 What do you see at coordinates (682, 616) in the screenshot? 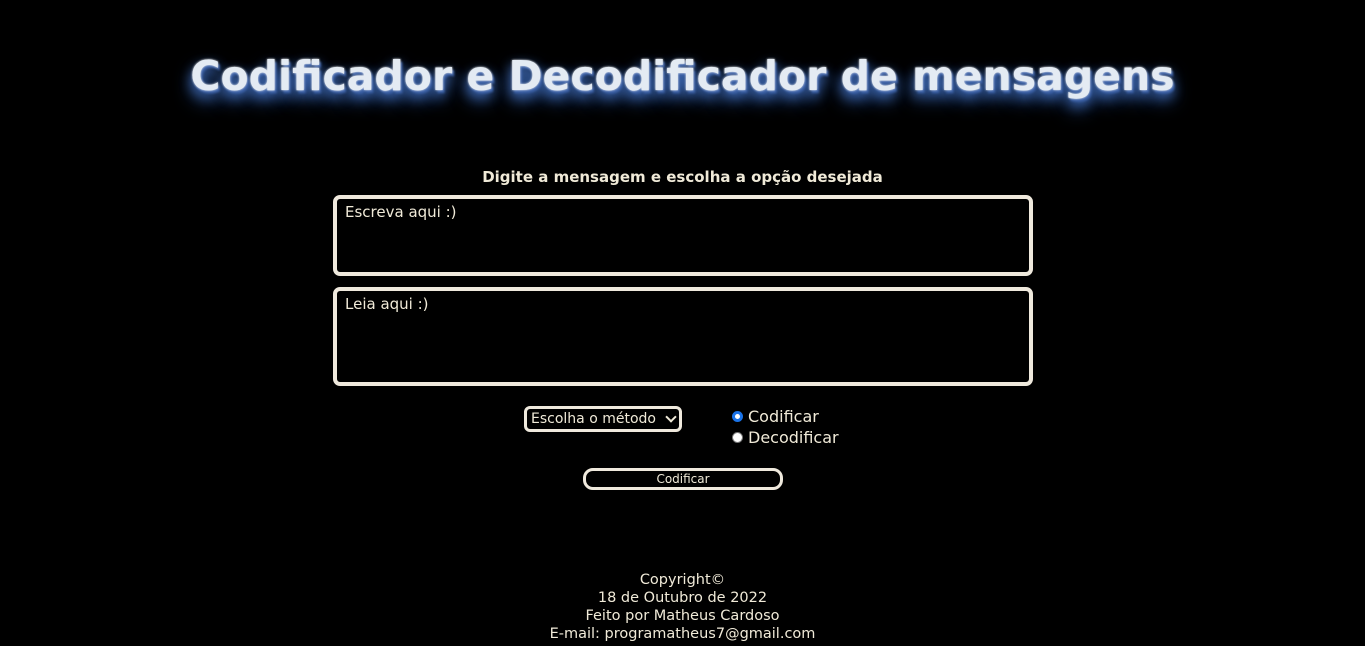
I see `footer-author: Feito por Matheus Cardoso` at bounding box center [682, 616].